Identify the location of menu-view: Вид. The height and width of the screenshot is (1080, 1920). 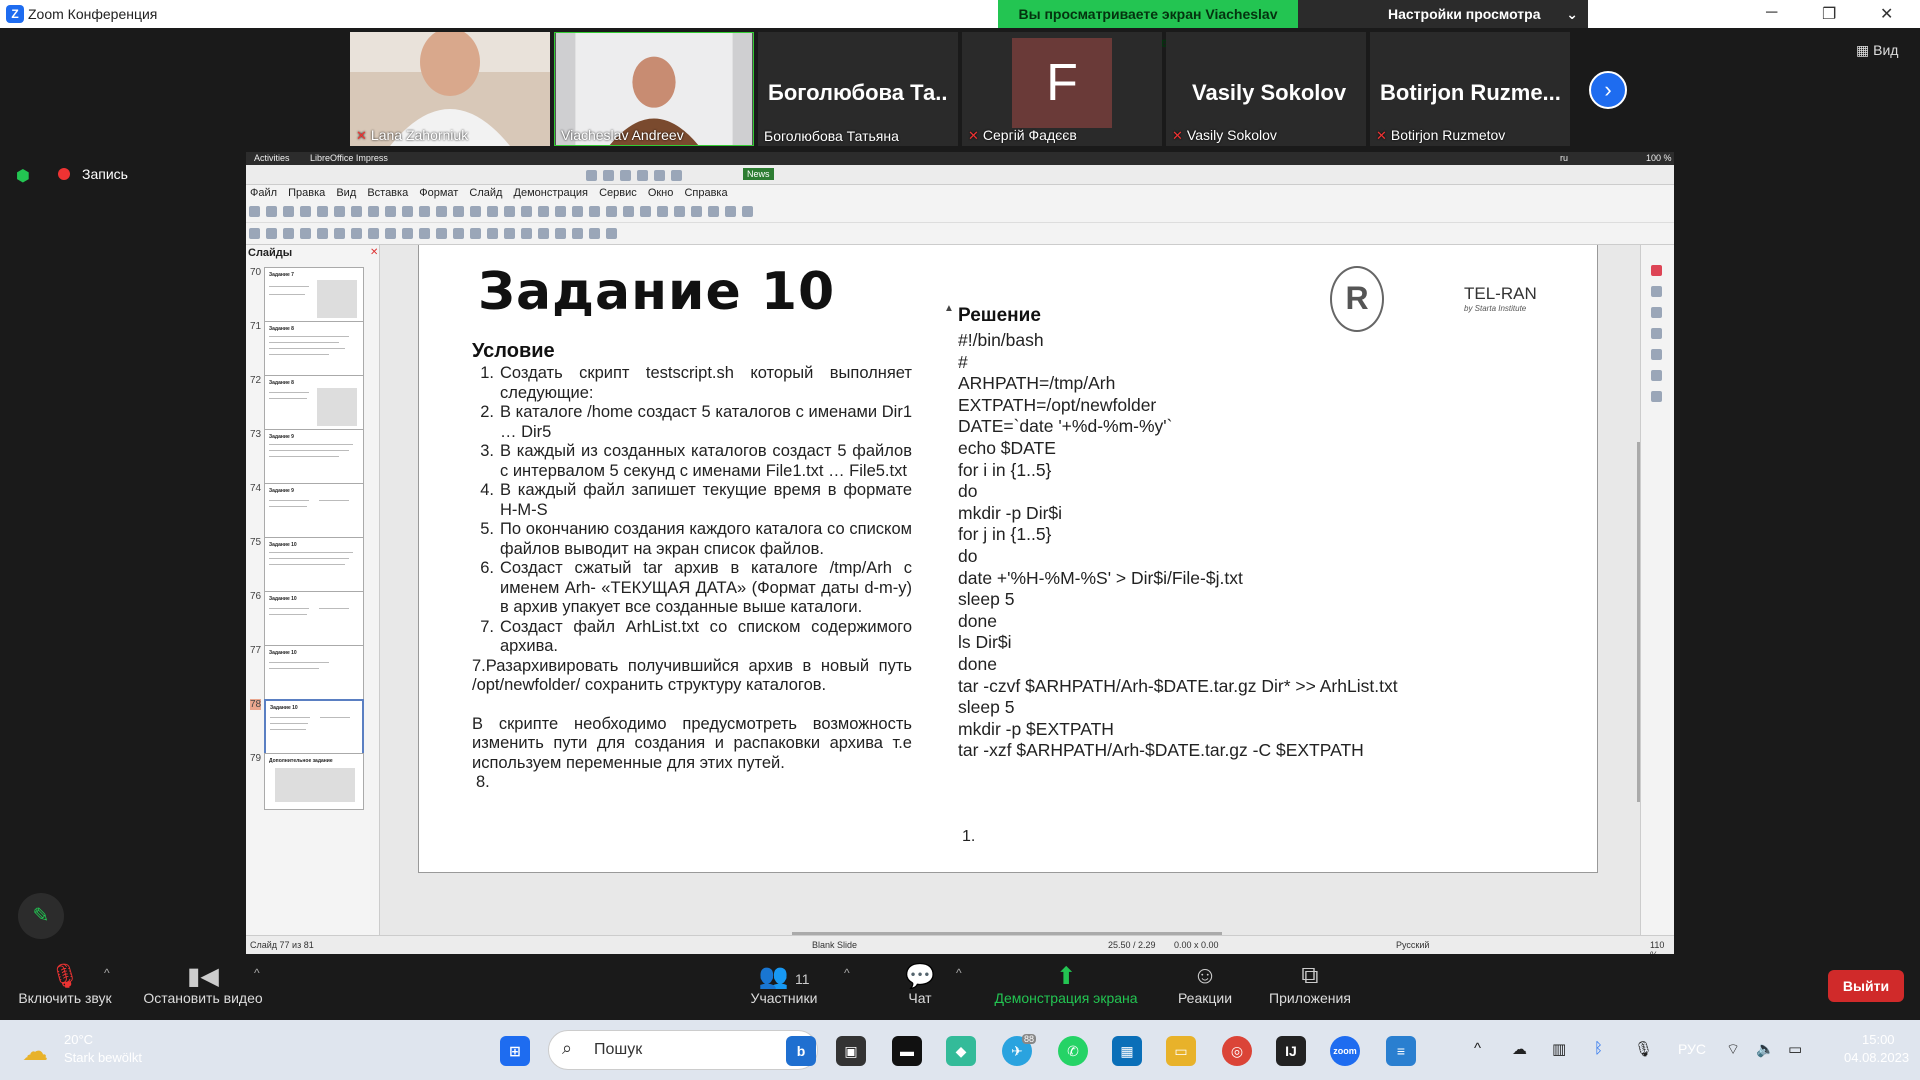
(346, 193).